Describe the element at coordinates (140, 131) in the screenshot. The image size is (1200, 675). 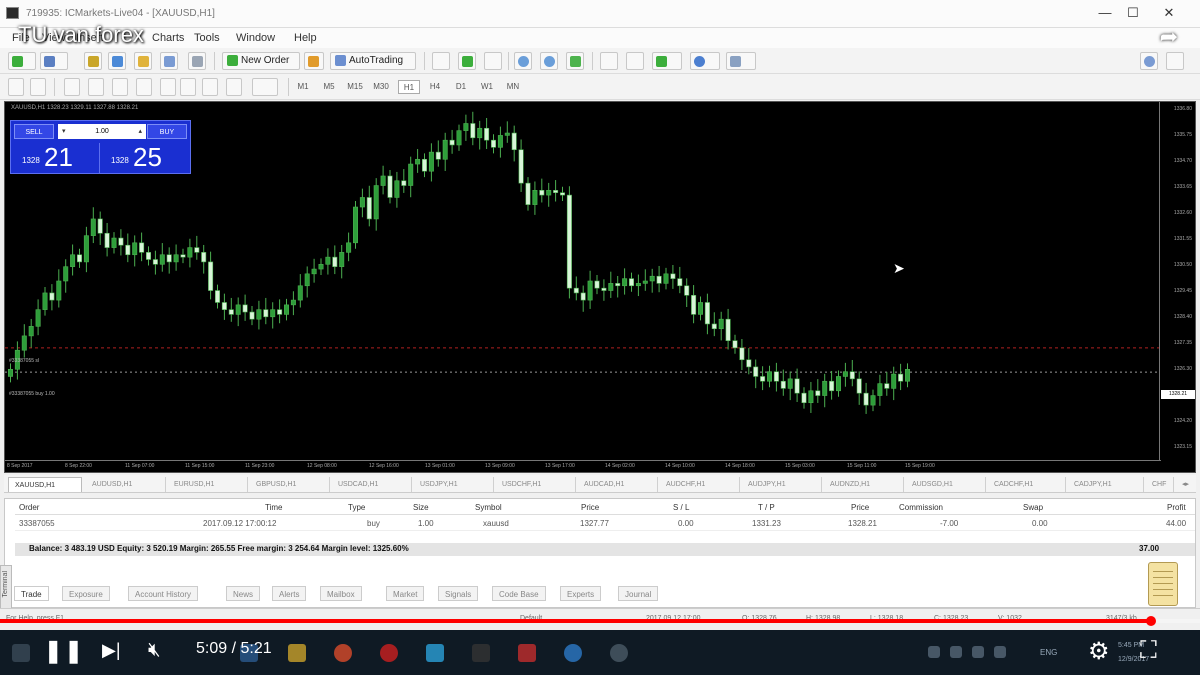
I see `lot-increase-button: ▴` at that location.